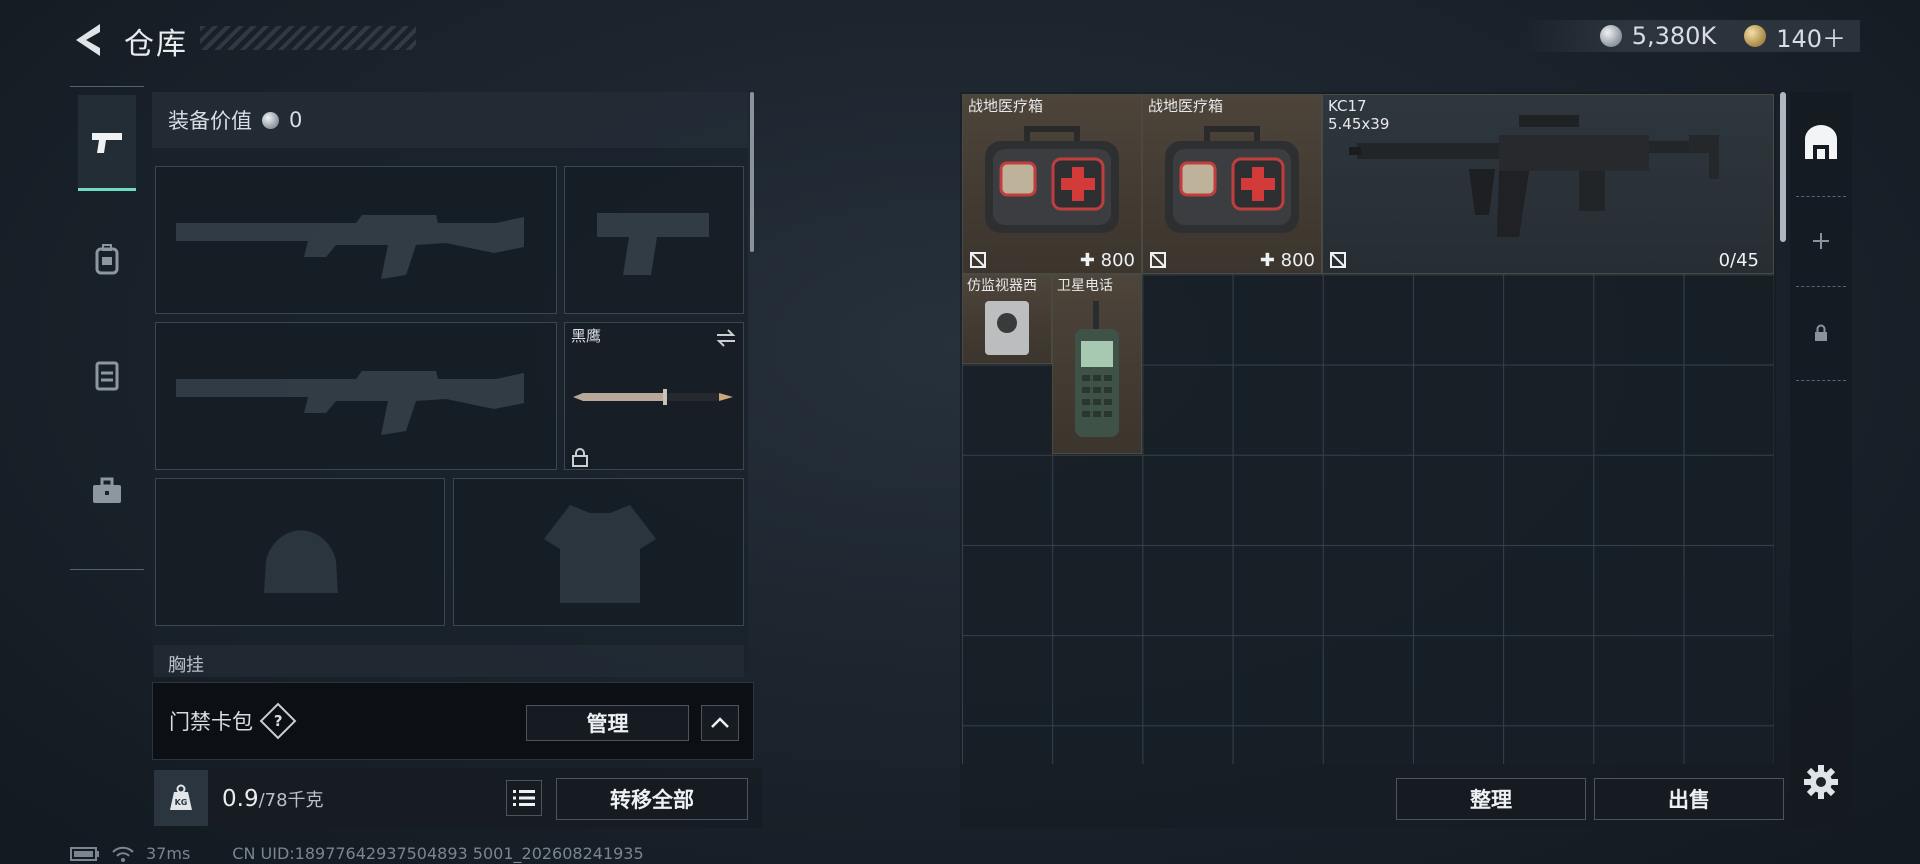 The image size is (1920, 864). I want to click on warehouse-icon, so click(1821, 142).